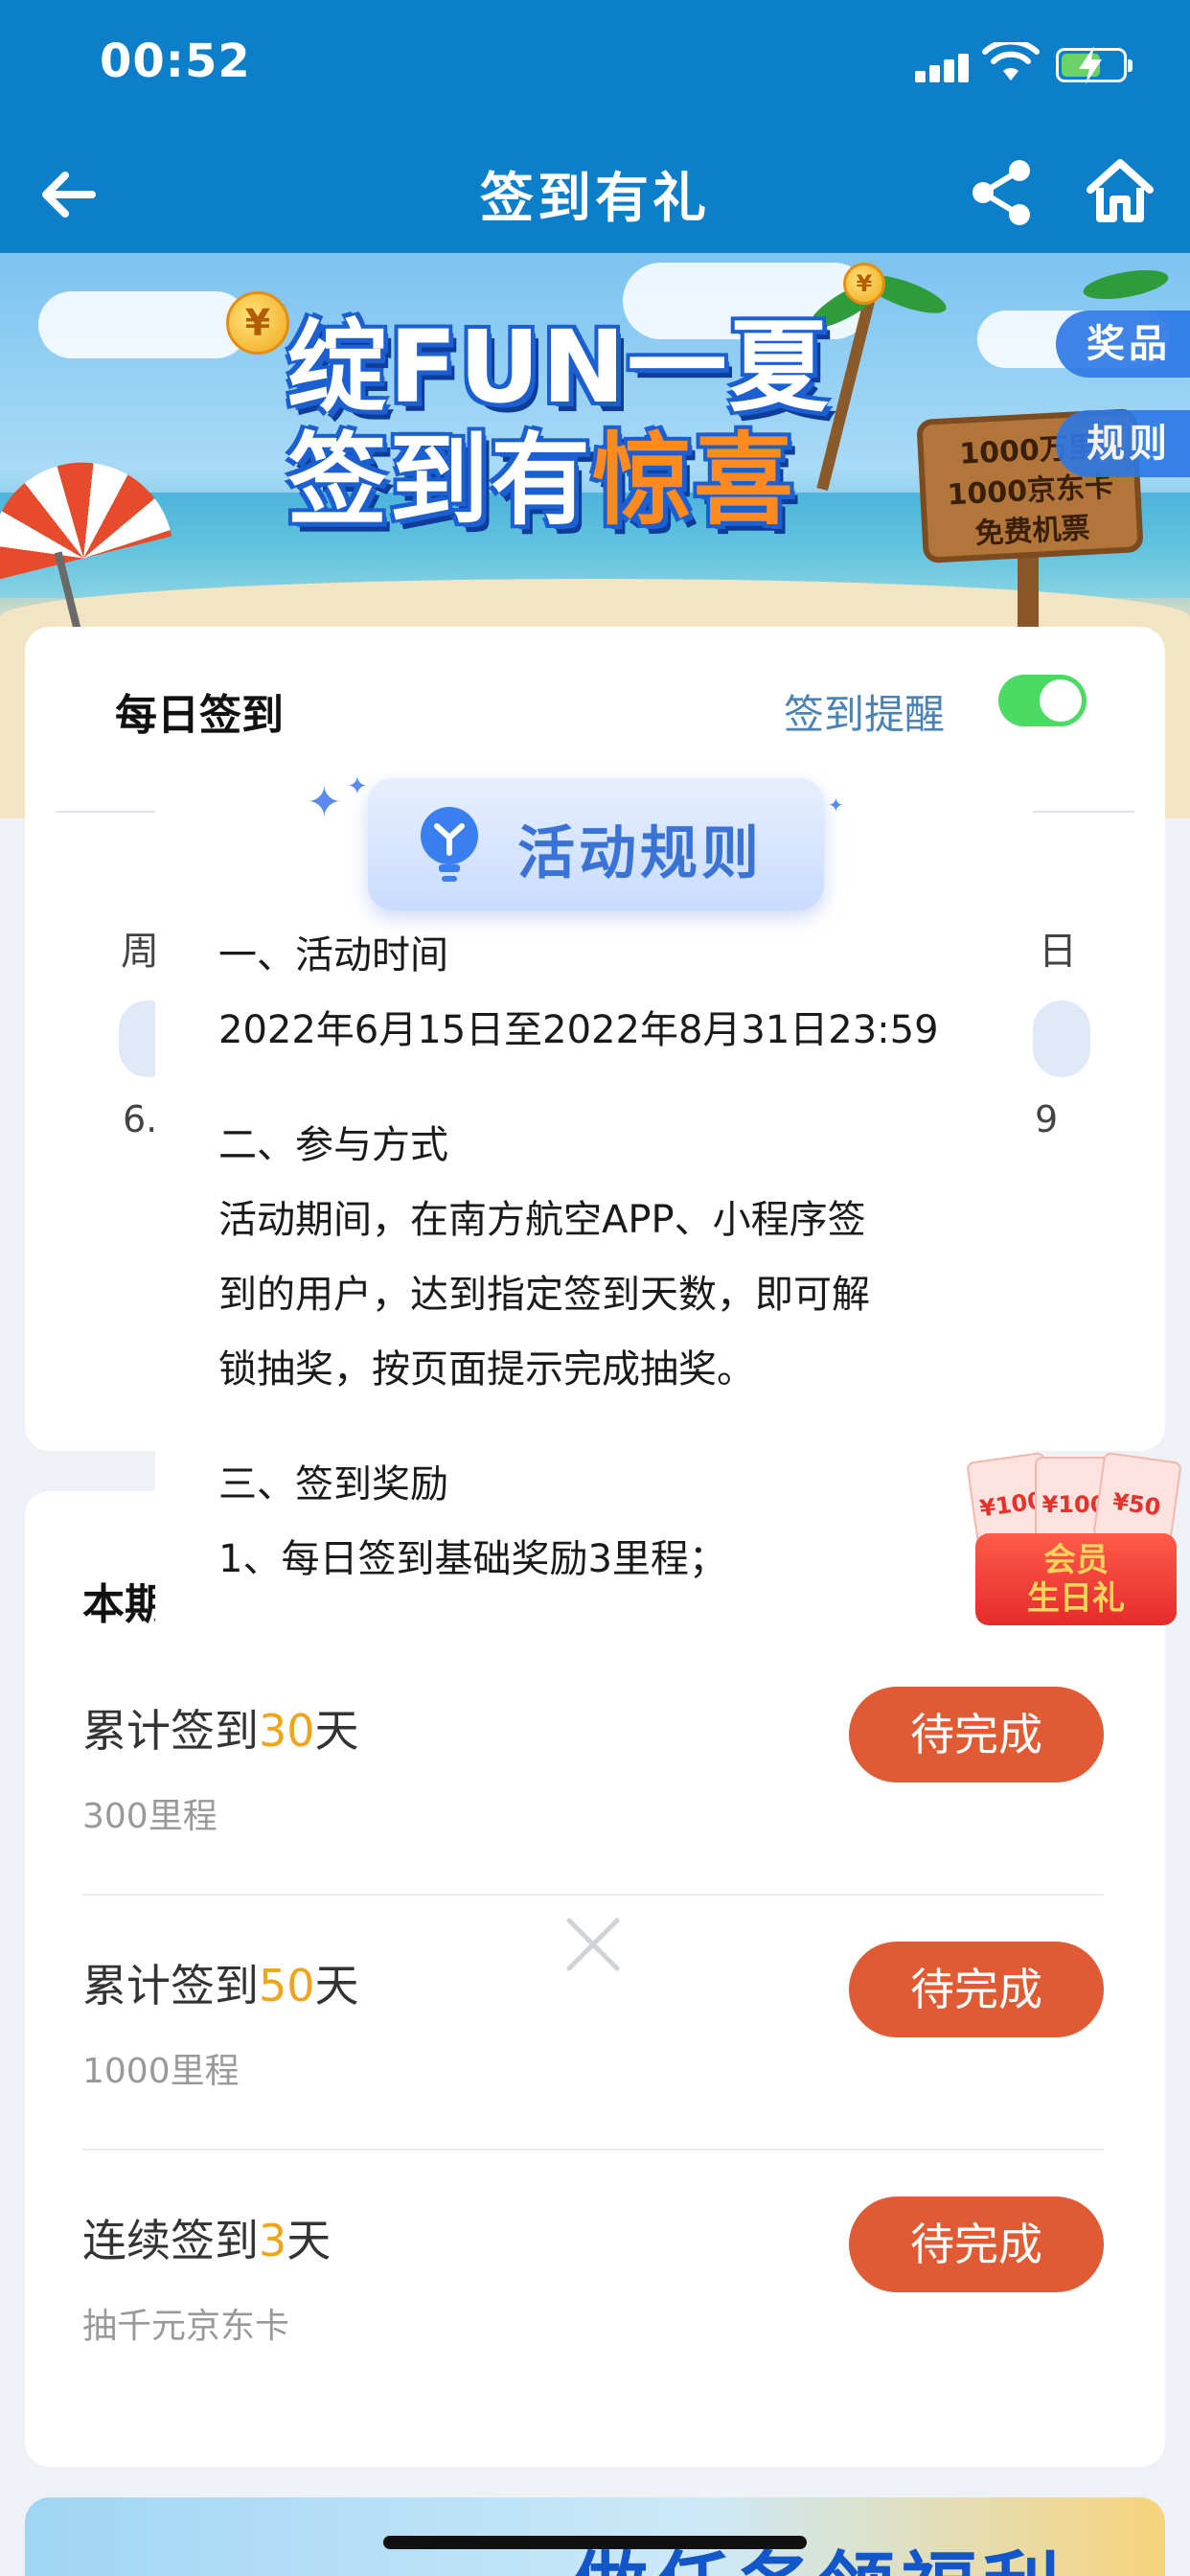  What do you see at coordinates (473, 1559) in the screenshot?
I see `rules-text: 1、每日签到基础奖励3里程；` at bounding box center [473, 1559].